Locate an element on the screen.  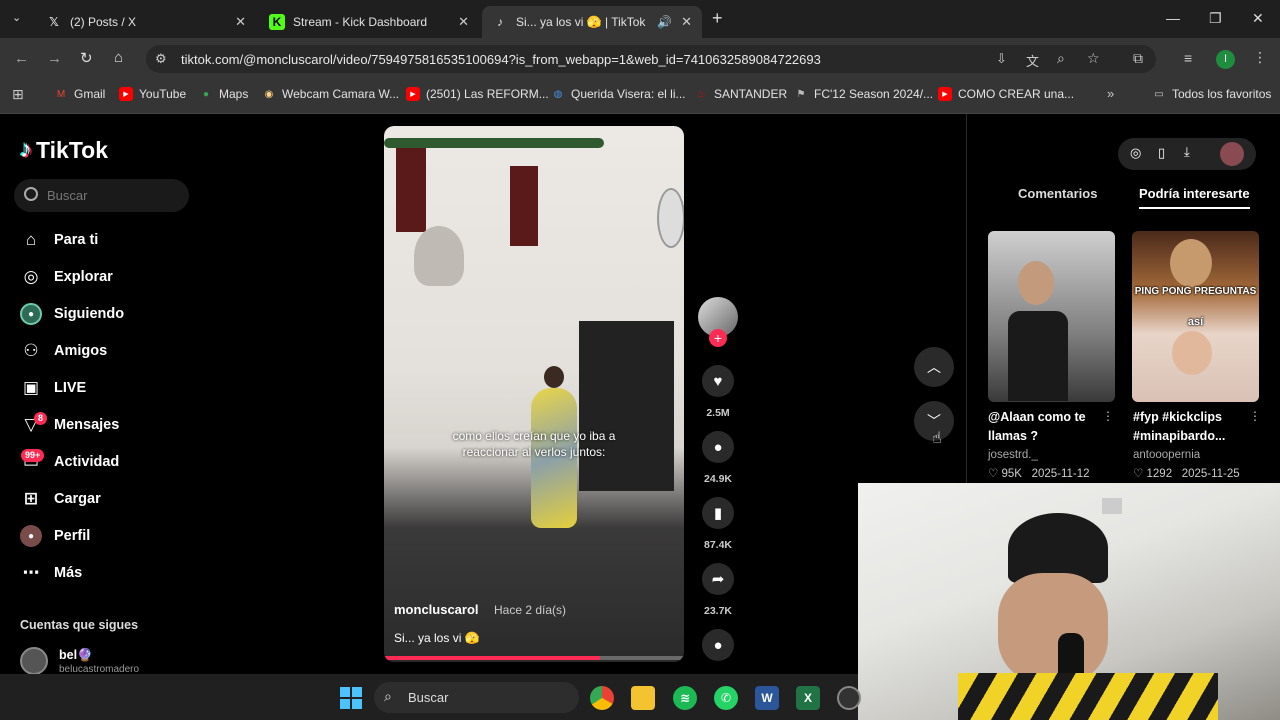
compass-icon: ◎ is located at coordinates (1135, 153).